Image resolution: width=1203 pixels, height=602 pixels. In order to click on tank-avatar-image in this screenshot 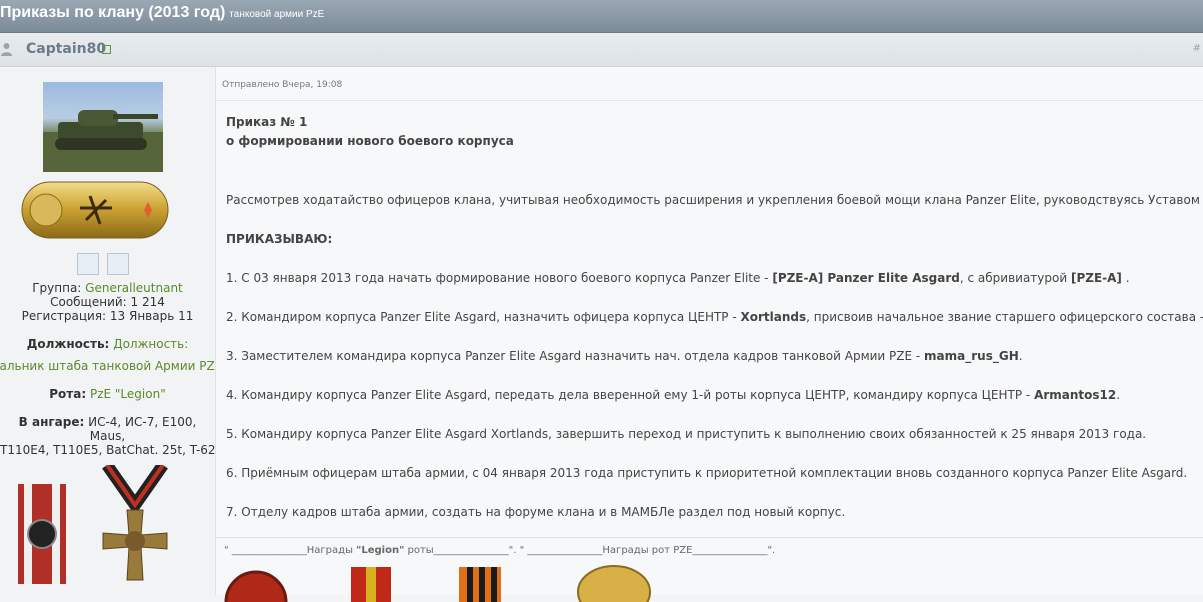, I will do `click(103, 141)`.